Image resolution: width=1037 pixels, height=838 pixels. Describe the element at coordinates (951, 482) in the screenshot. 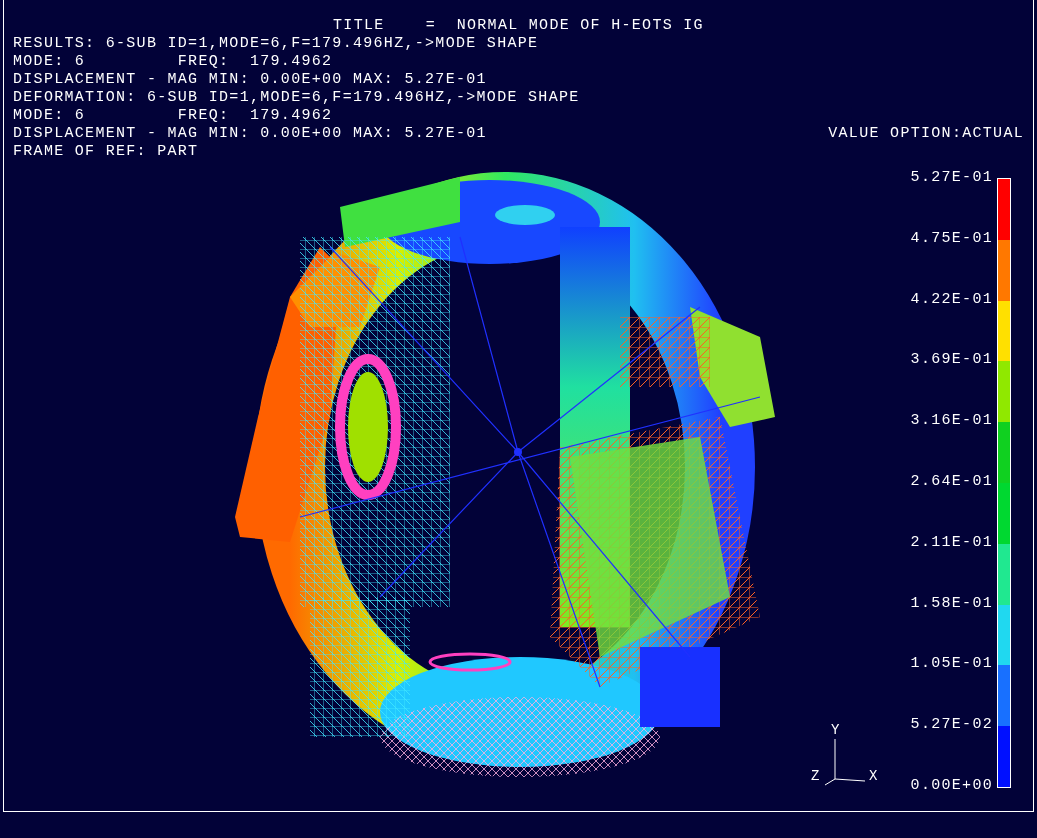

I see `legend-value-label: 2.64E-01` at that location.